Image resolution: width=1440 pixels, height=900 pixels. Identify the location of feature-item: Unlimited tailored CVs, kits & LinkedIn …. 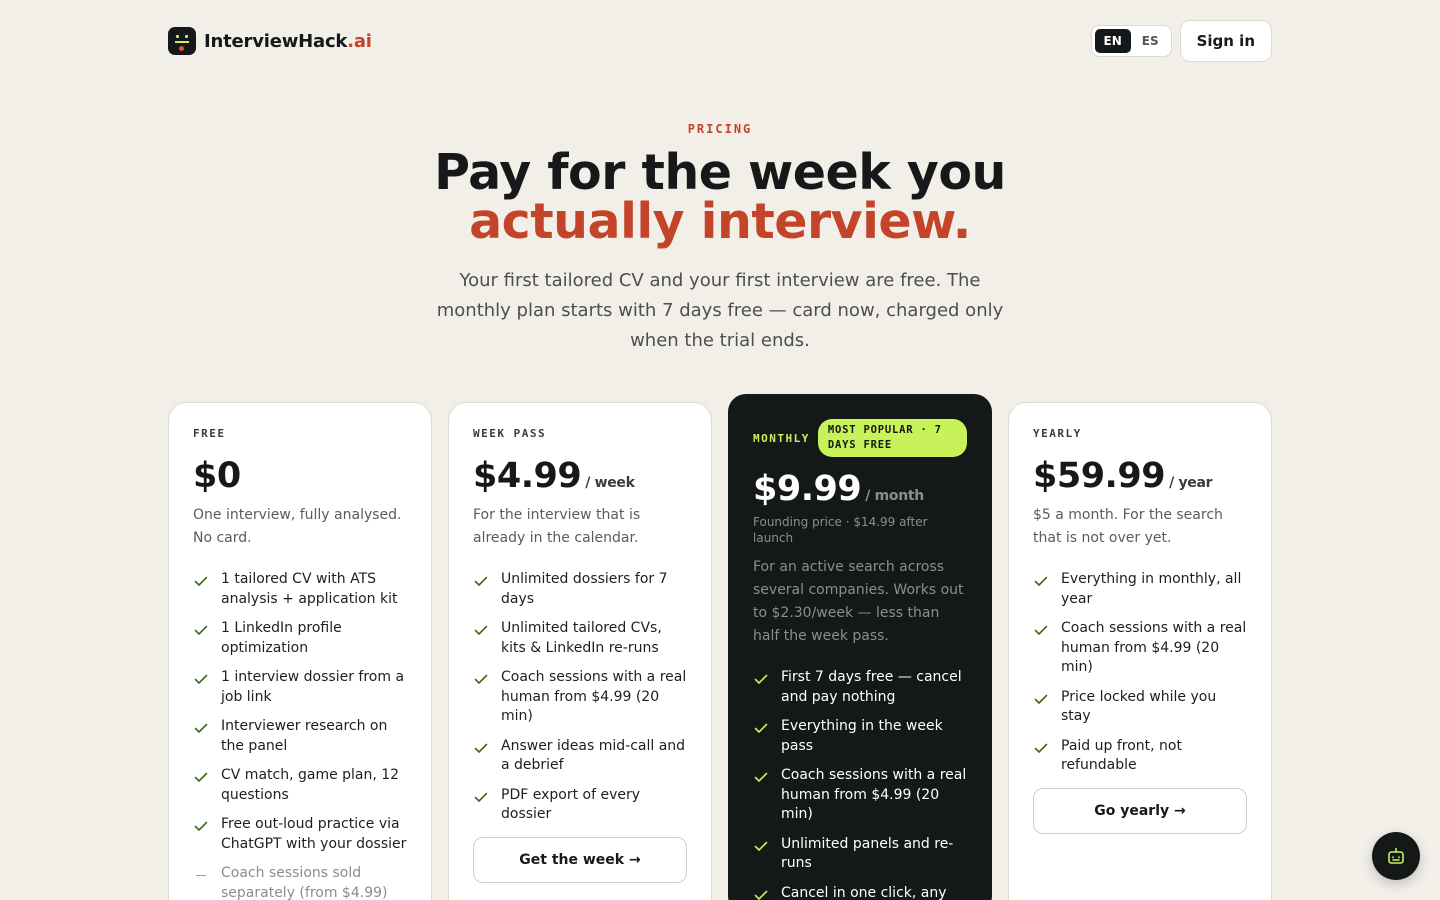
(580, 638).